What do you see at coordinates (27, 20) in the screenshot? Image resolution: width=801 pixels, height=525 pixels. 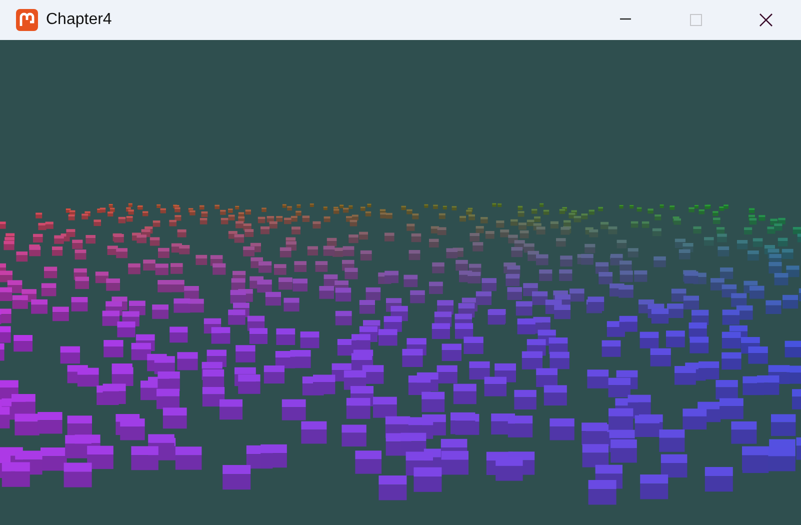 I see `app-logo-icon` at bounding box center [27, 20].